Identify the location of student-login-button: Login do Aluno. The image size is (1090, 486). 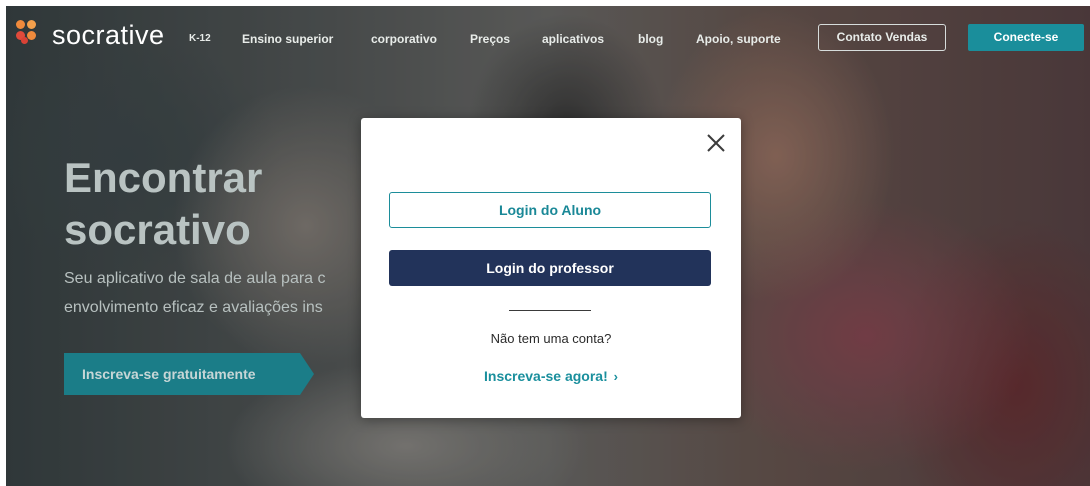
(550, 210).